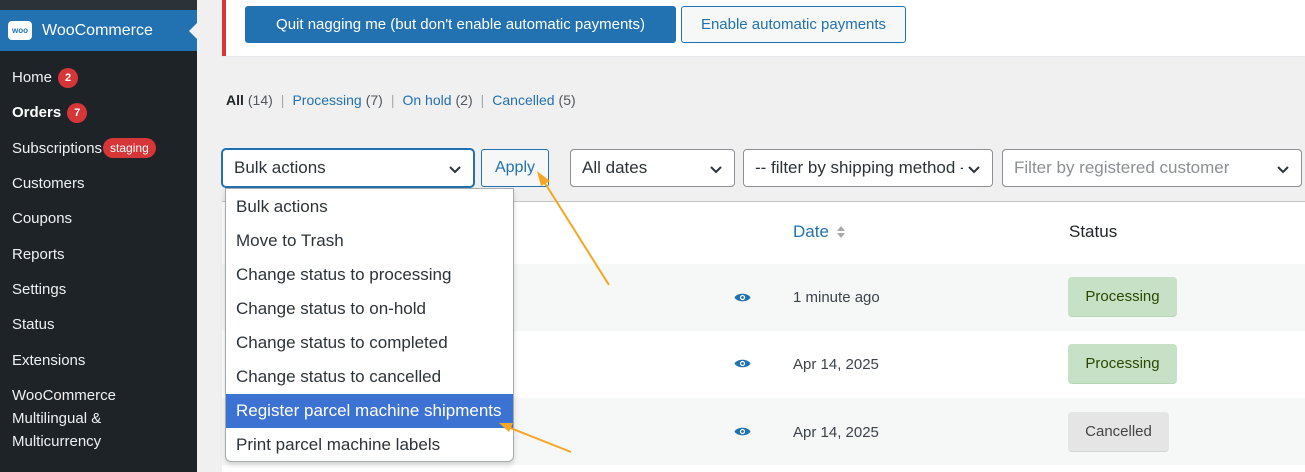 The image size is (1305, 472). What do you see at coordinates (42, 219) in the screenshot?
I see `sidebar-item-label: Coupons` at bounding box center [42, 219].